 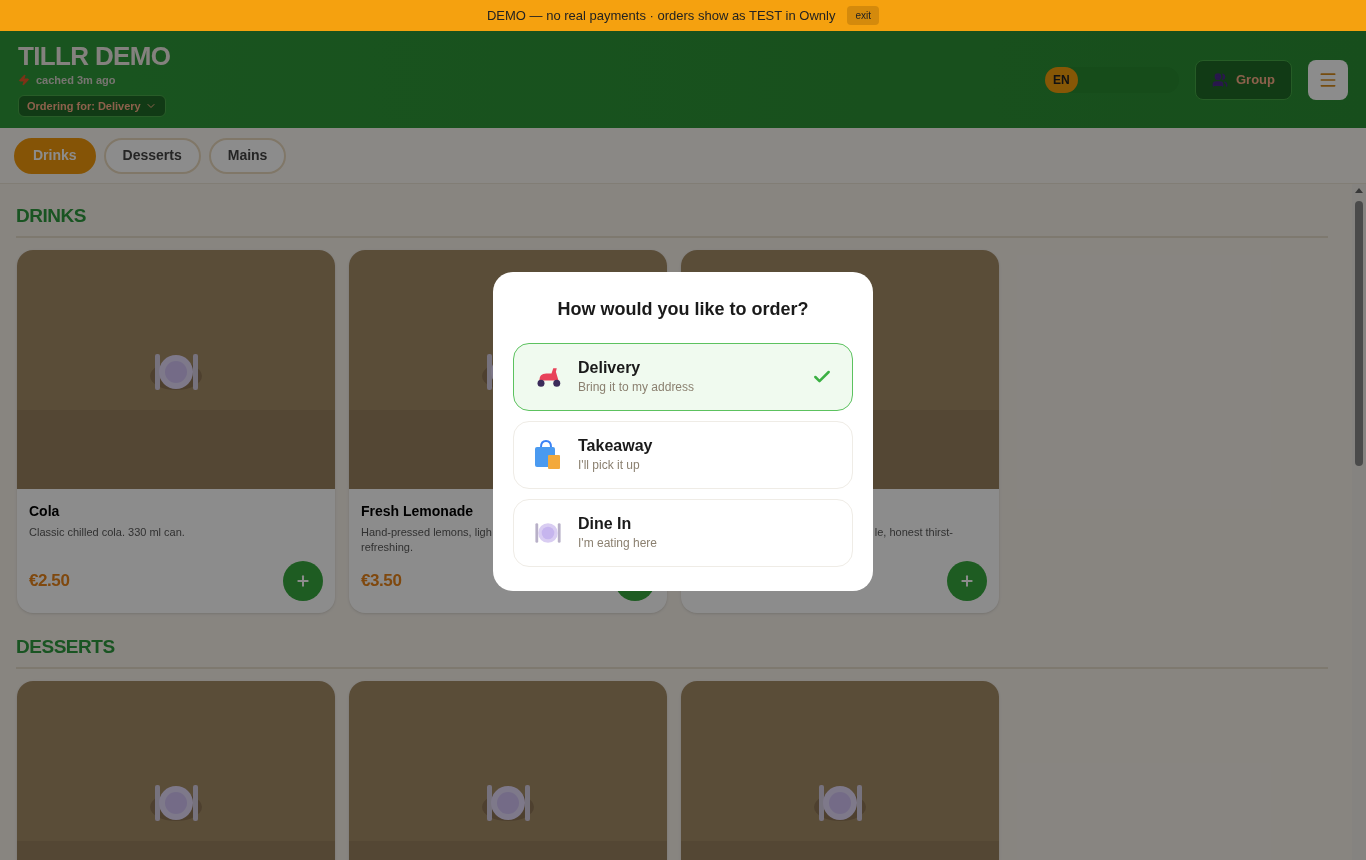 What do you see at coordinates (637, 387) in the screenshot?
I see `option-hint: Bring it to my address` at bounding box center [637, 387].